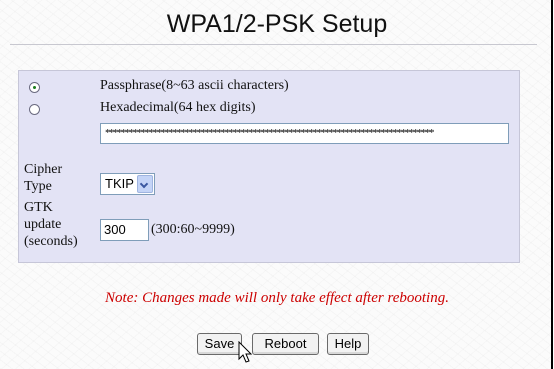 This screenshot has height=369, width=554. I want to click on gtk-update-label: GTK update (seconds), so click(51, 224).